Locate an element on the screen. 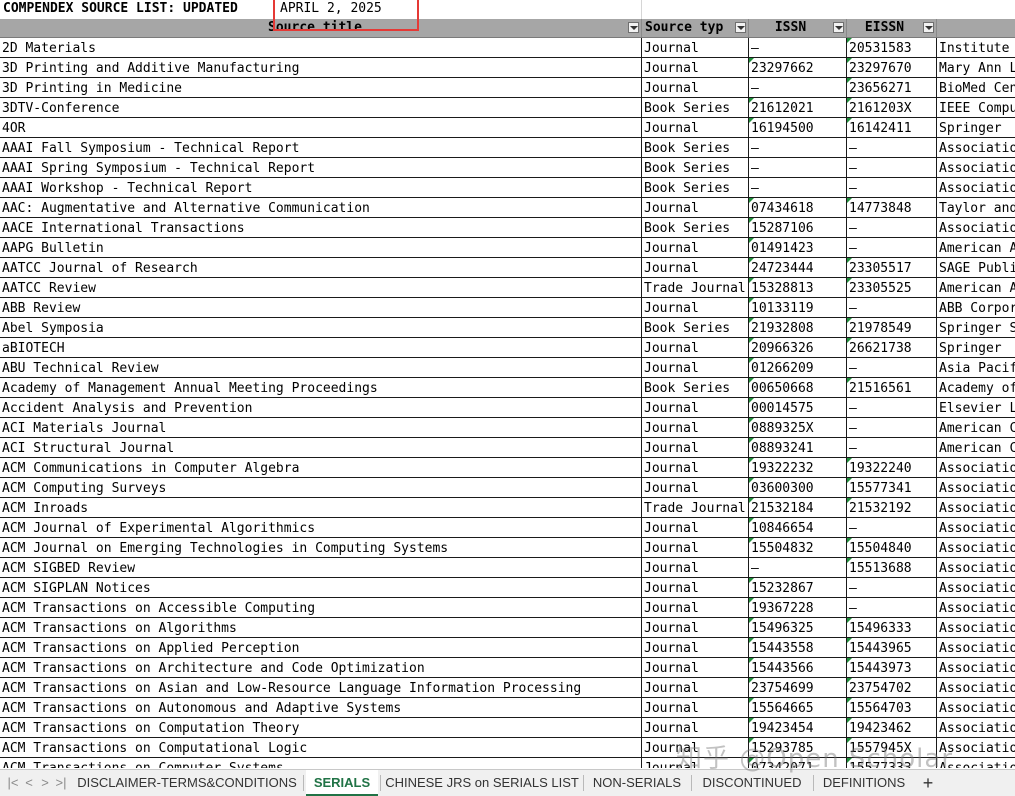 This screenshot has height=796, width=1015. cell-source-title: Accident Analysis and Prevention is located at coordinates (321, 407).